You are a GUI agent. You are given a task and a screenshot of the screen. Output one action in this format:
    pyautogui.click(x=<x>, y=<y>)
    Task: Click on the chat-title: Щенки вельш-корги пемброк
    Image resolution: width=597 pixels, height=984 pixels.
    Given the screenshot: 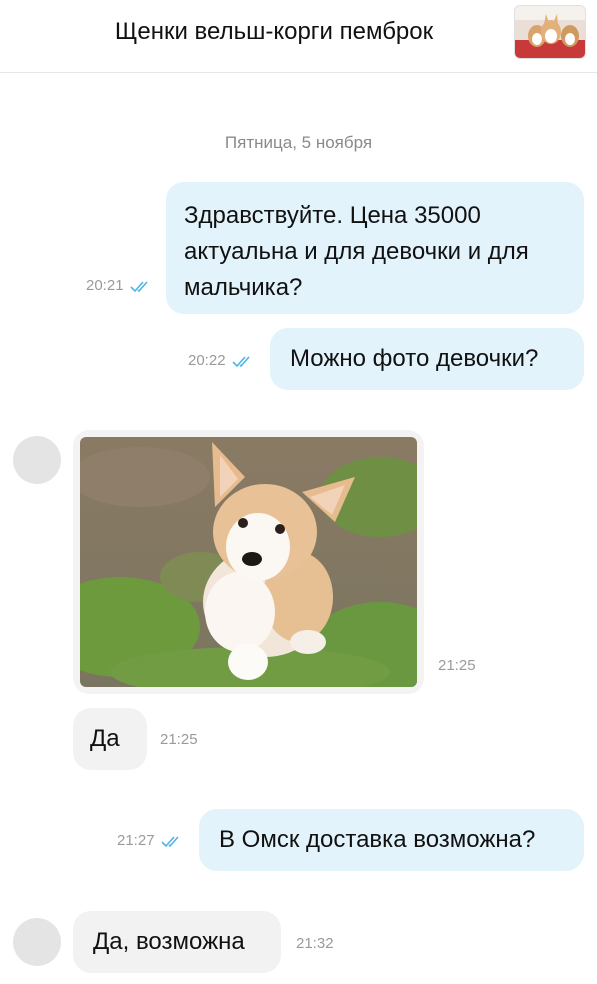 What is the action you would take?
    pyautogui.click(x=274, y=31)
    